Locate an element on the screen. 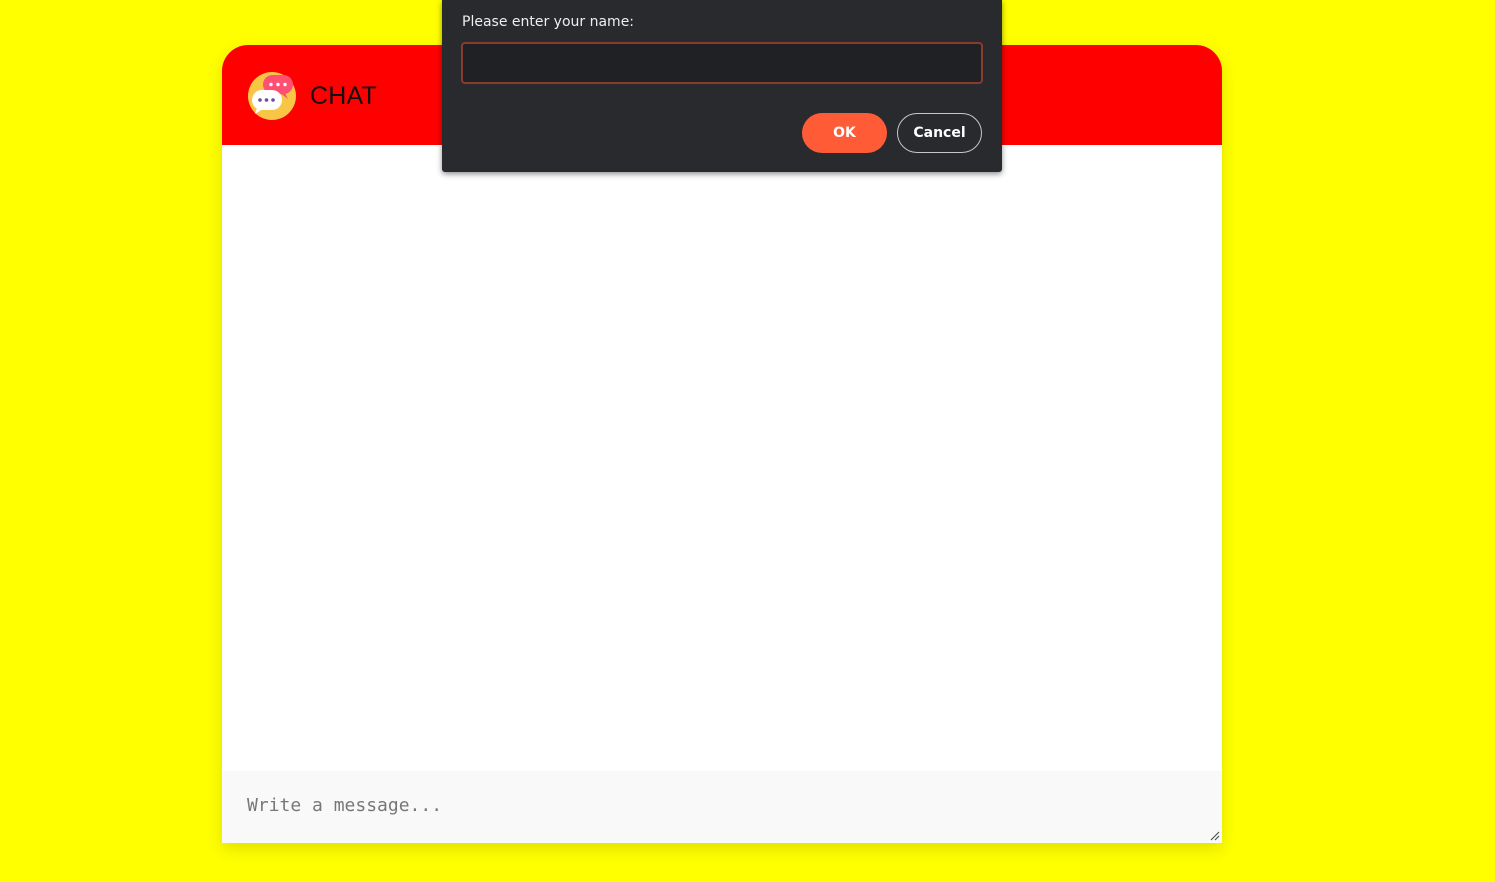  message-input is located at coordinates (722, 807).